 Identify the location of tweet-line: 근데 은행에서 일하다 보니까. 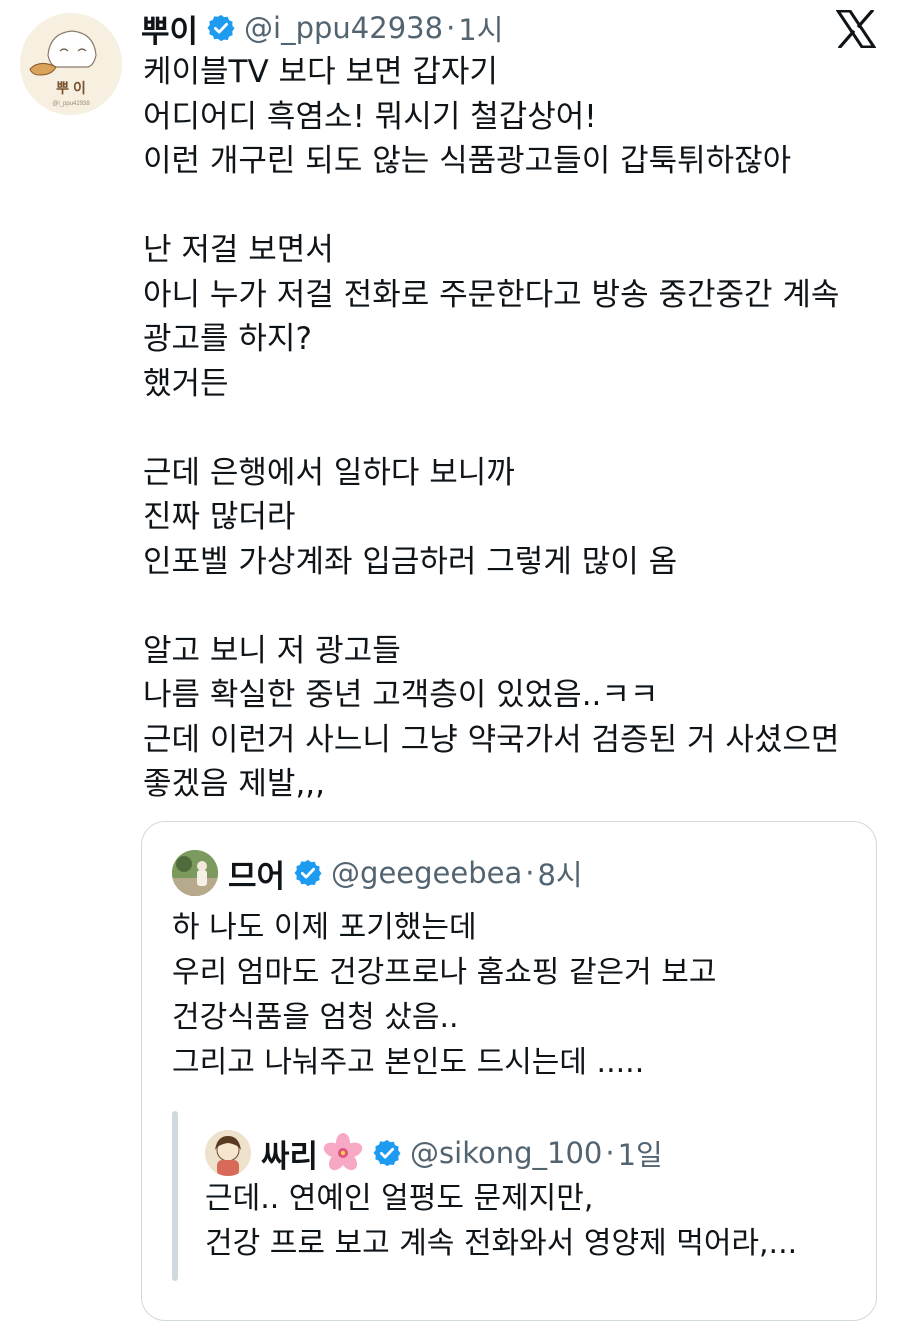
(329, 472).